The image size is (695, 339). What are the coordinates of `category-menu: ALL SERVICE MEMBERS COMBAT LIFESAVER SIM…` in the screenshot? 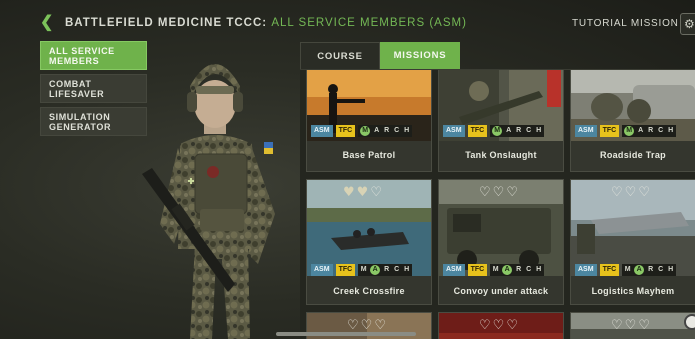 It's located at (93, 90).